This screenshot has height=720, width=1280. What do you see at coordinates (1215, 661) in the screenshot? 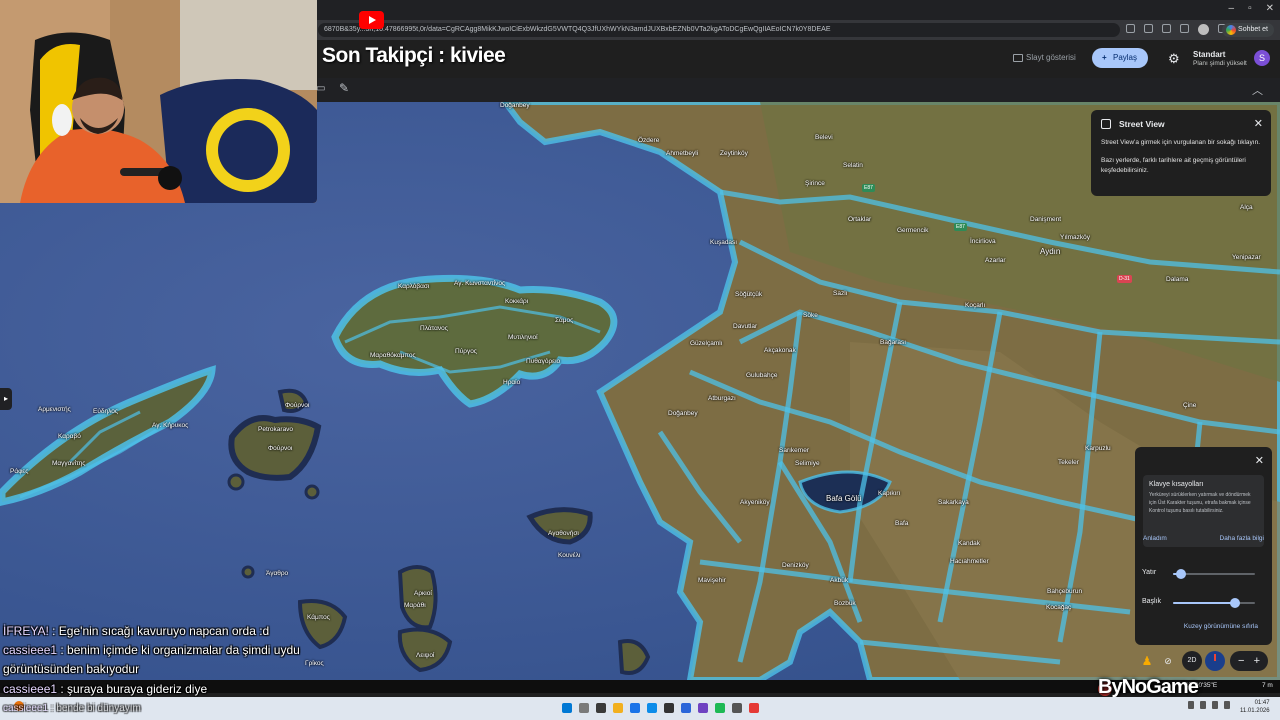
I see `compass-icon` at bounding box center [1215, 661].